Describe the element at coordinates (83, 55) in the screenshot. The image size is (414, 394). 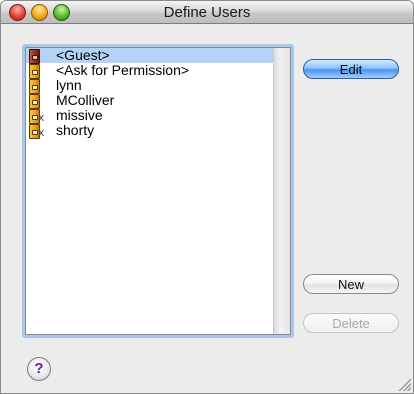
I see `user-name-label: <Guest>` at that location.